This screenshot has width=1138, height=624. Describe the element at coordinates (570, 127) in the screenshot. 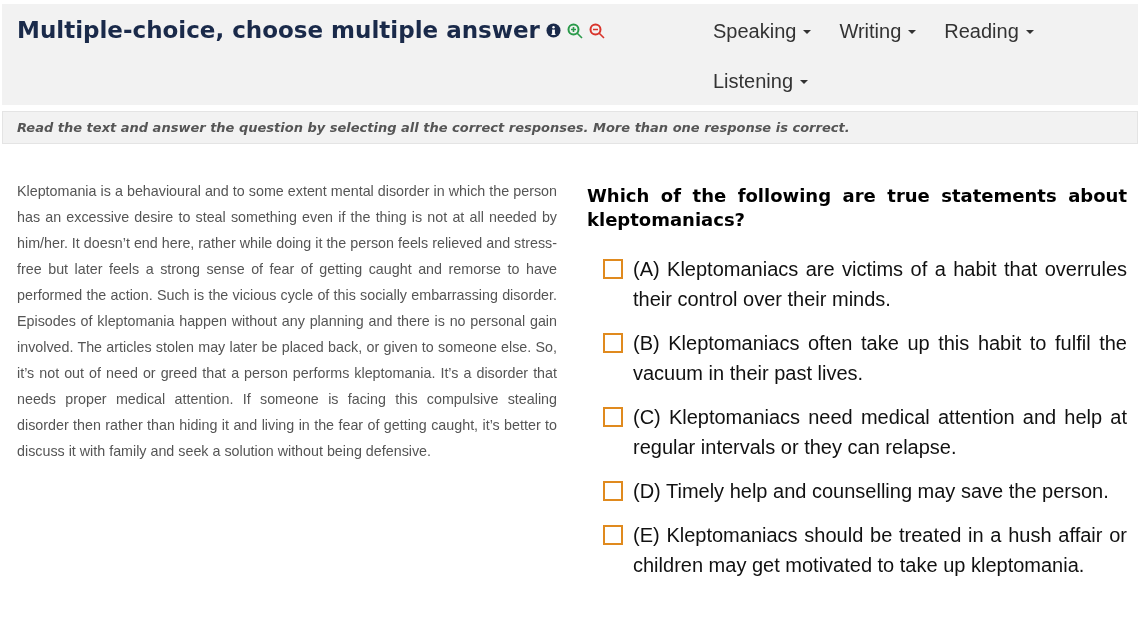

I see `instruction-text: Read the text and answer the question by selecting all the correct responses. More than one response is correct.` at that location.